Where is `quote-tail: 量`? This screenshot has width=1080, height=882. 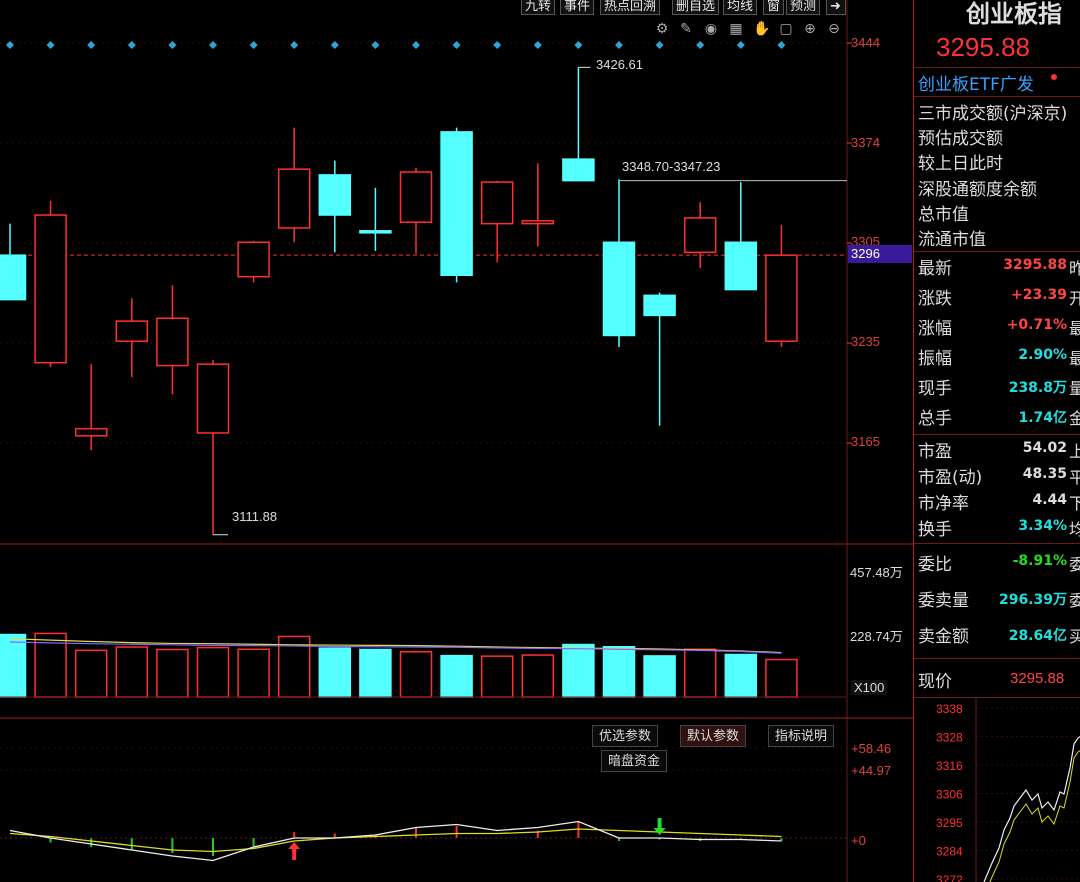 quote-tail: 量 is located at coordinates (1074, 388).